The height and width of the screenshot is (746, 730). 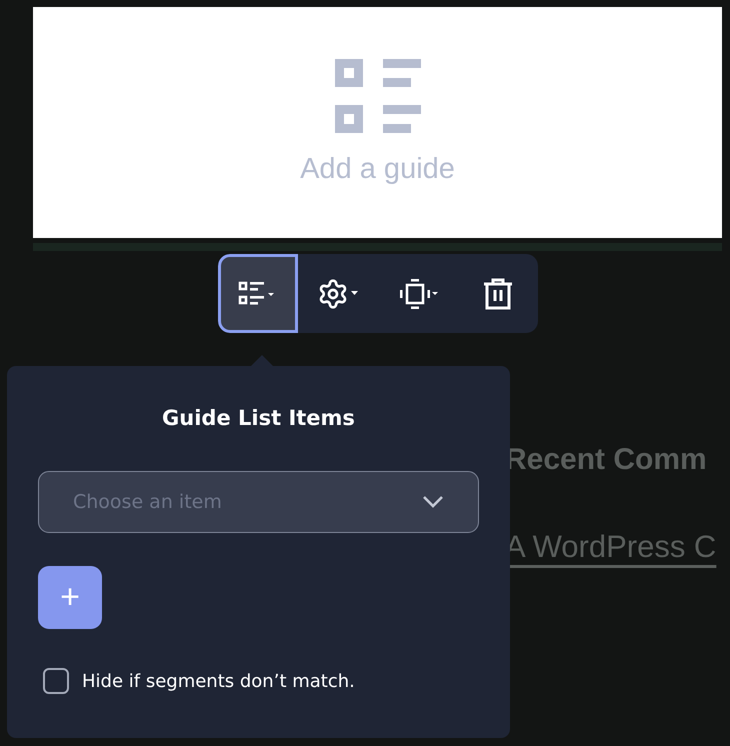 What do you see at coordinates (70, 597) in the screenshot?
I see `add-button: +` at bounding box center [70, 597].